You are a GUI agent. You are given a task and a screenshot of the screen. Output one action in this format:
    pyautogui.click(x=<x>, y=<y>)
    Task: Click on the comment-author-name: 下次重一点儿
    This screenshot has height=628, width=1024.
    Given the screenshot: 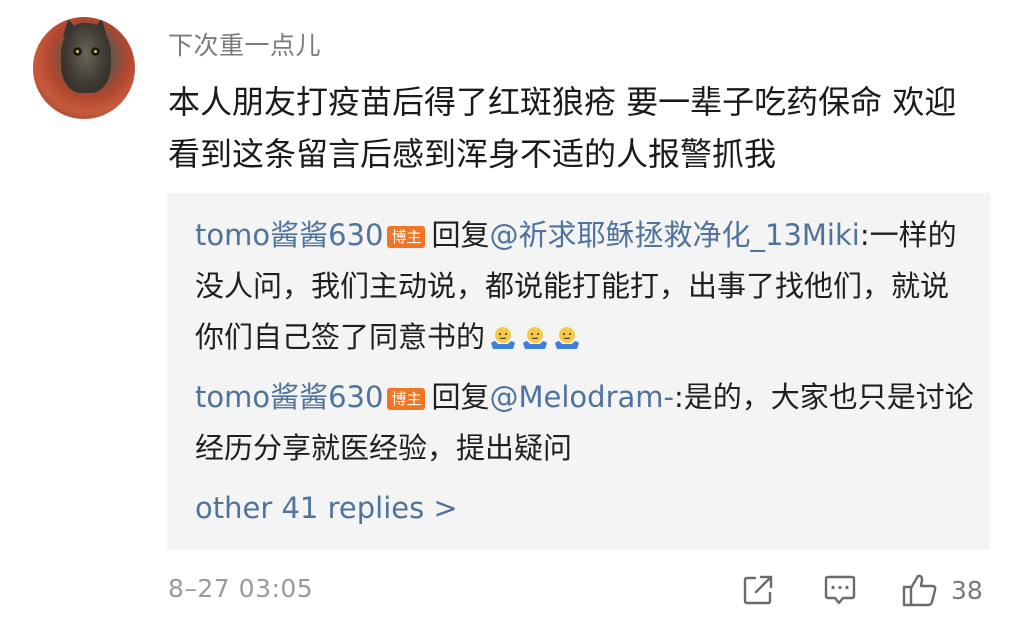 What is the action you would take?
    pyautogui.click(x=244, y=44)
    